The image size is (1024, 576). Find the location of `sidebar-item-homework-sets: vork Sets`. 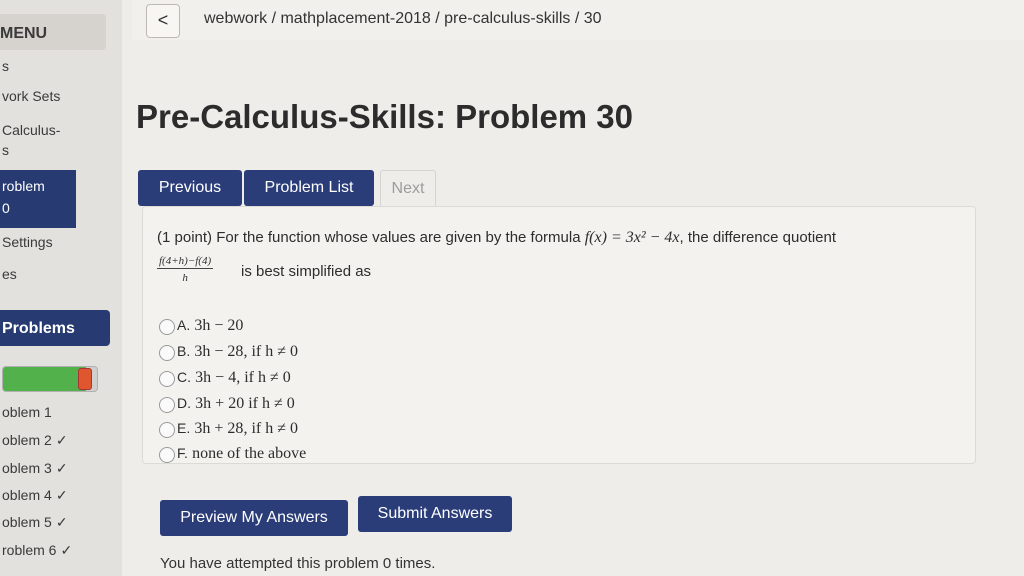

sidebar-item-homework-sets: vork Sets is located at coordinates (31, 96).